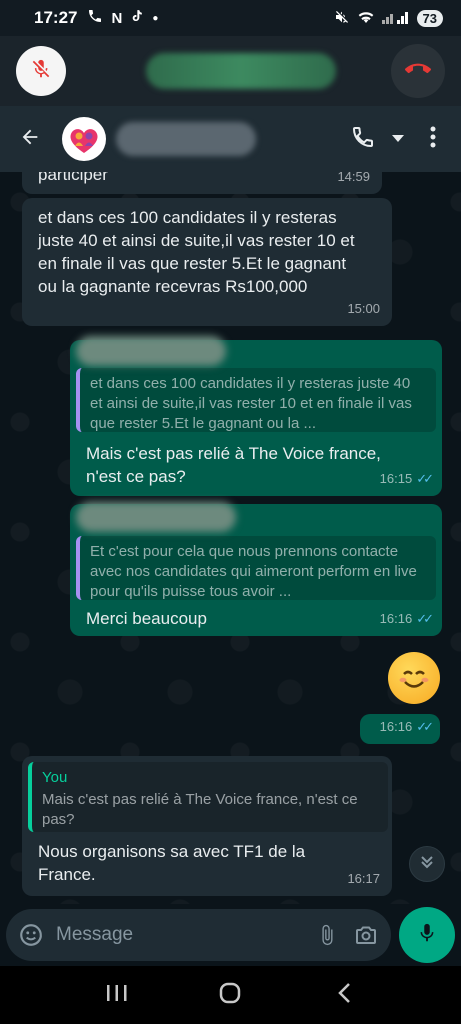  I want to click on kebab-menu-icon, so click(433, 139).